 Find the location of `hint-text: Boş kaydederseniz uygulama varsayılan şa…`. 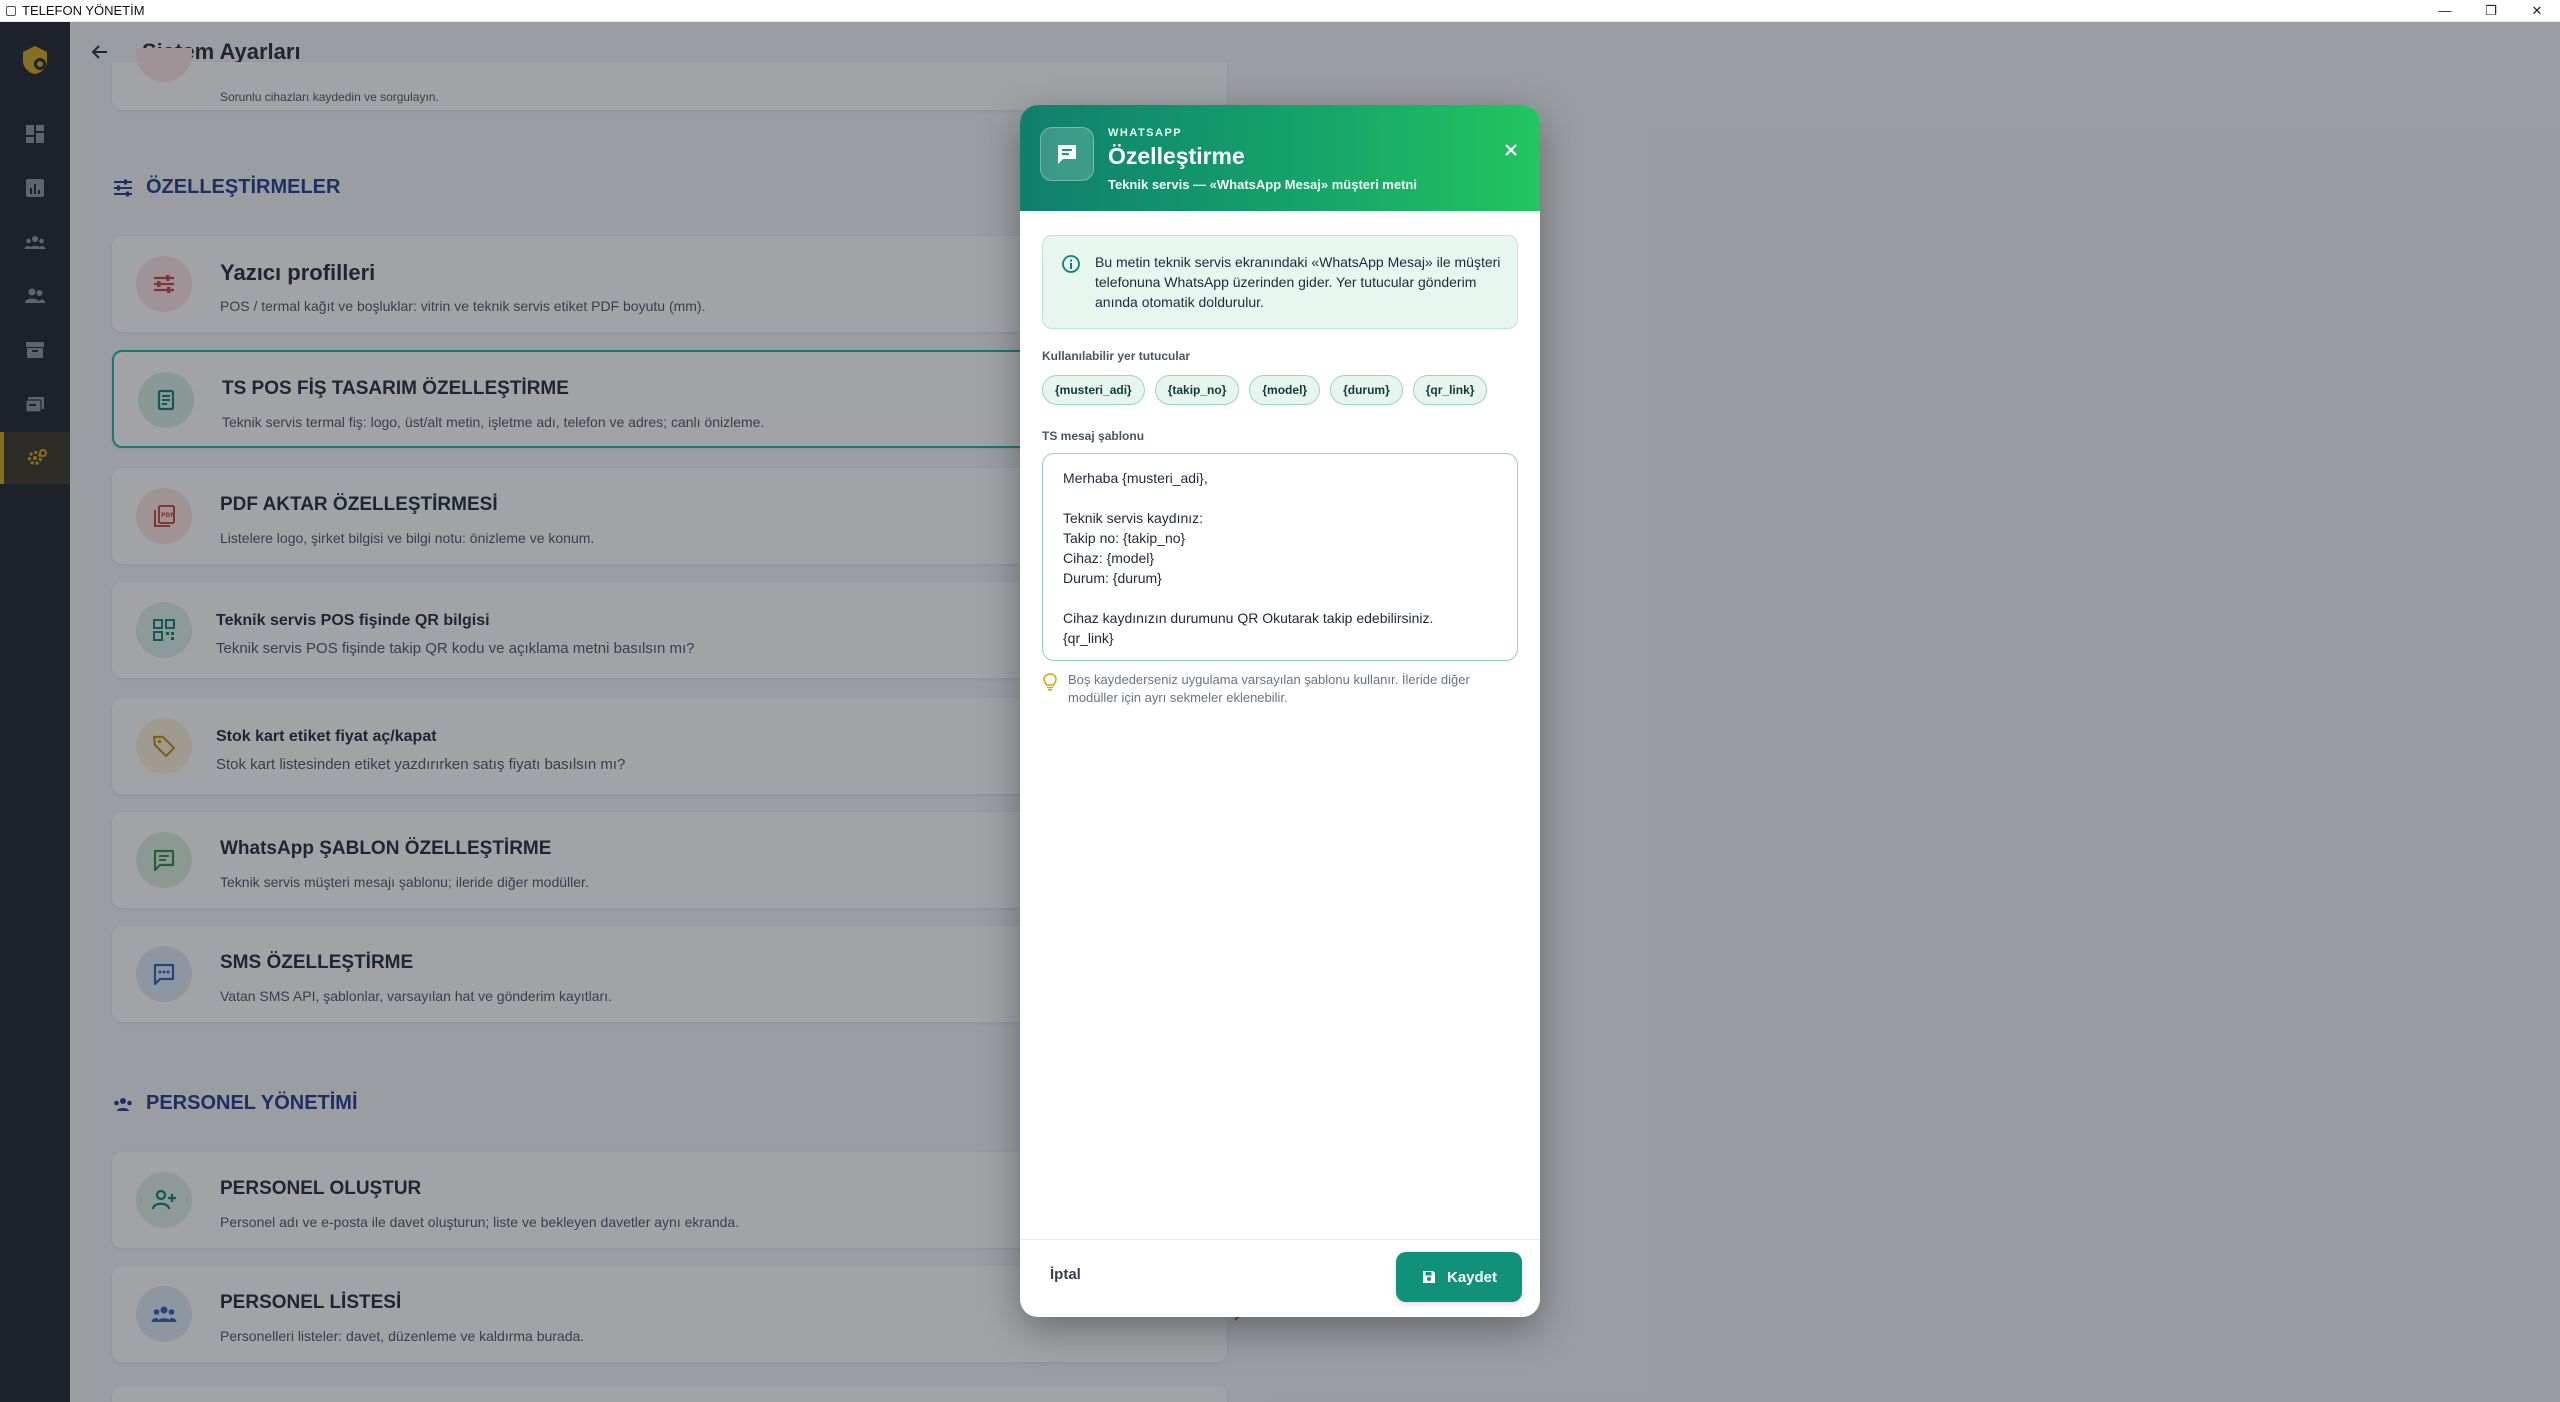

hint-text: Boş kaydederseniz uygulama varsayılan şa… is located at coordinates (1269, 688).